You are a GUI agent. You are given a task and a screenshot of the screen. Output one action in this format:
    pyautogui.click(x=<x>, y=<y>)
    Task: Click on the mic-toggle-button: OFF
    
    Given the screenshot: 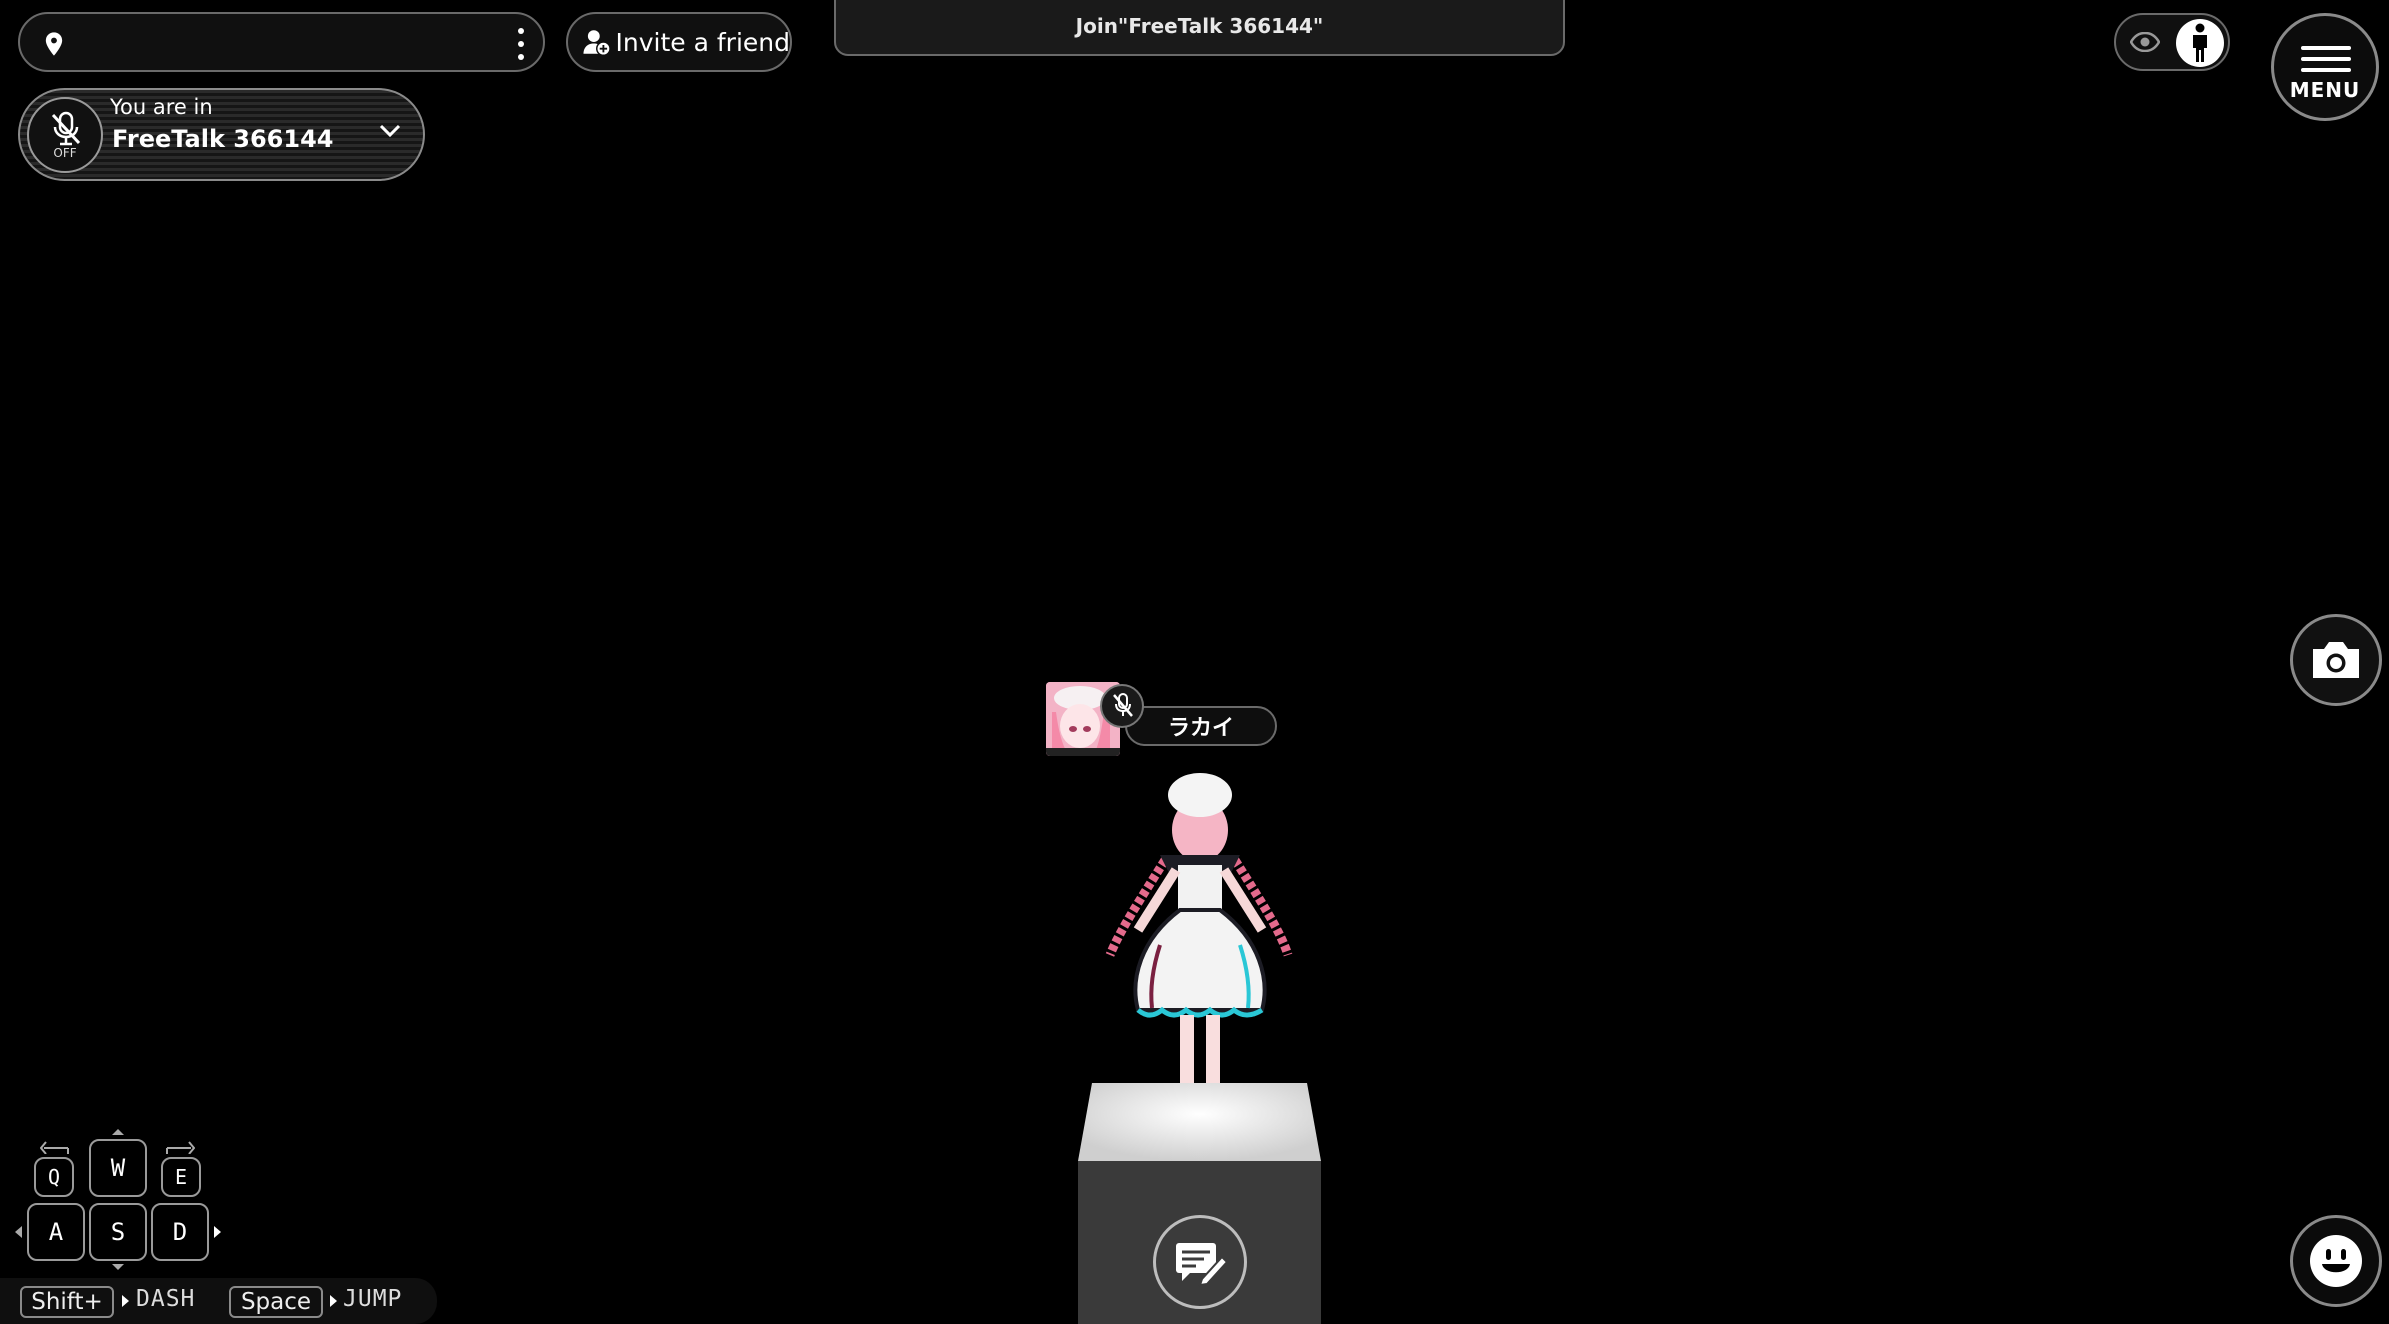 What is the action you would take?
    pyautogui.click(x=65, y=135)
    